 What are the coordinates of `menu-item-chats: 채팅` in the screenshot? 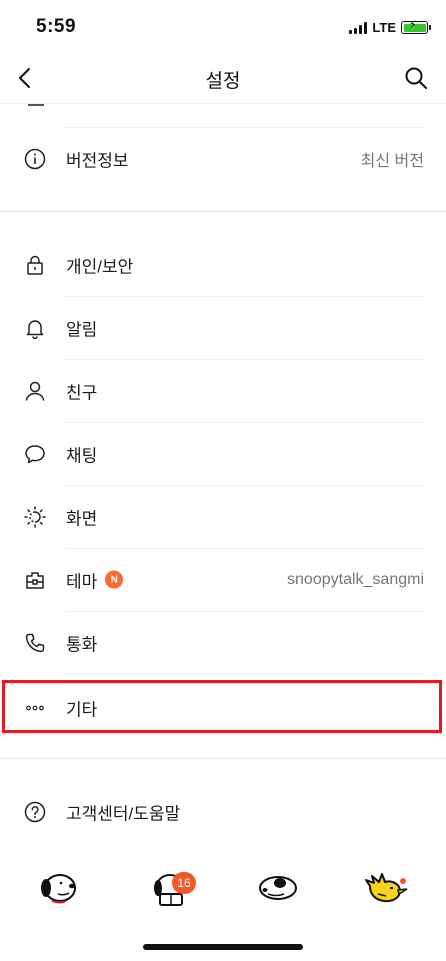 It's located at (223, 453).